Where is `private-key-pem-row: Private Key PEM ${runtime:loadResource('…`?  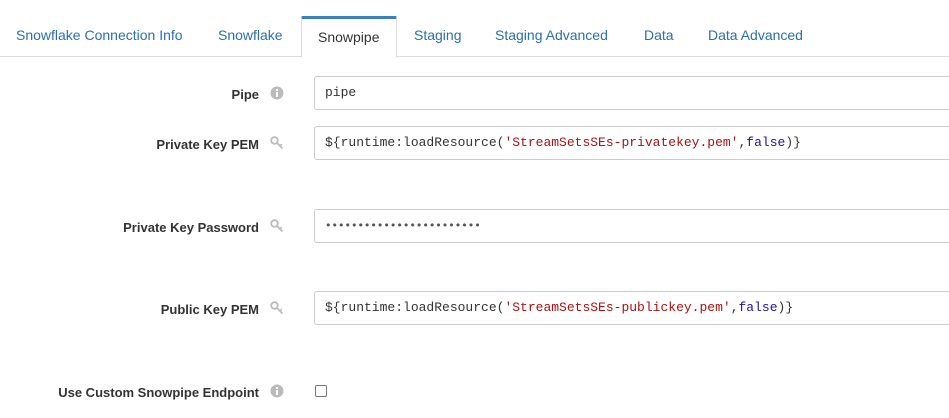
private-key-pem-row: Private Key PEM ${runtime:loadResource('… is located at coordinates (474, 144).